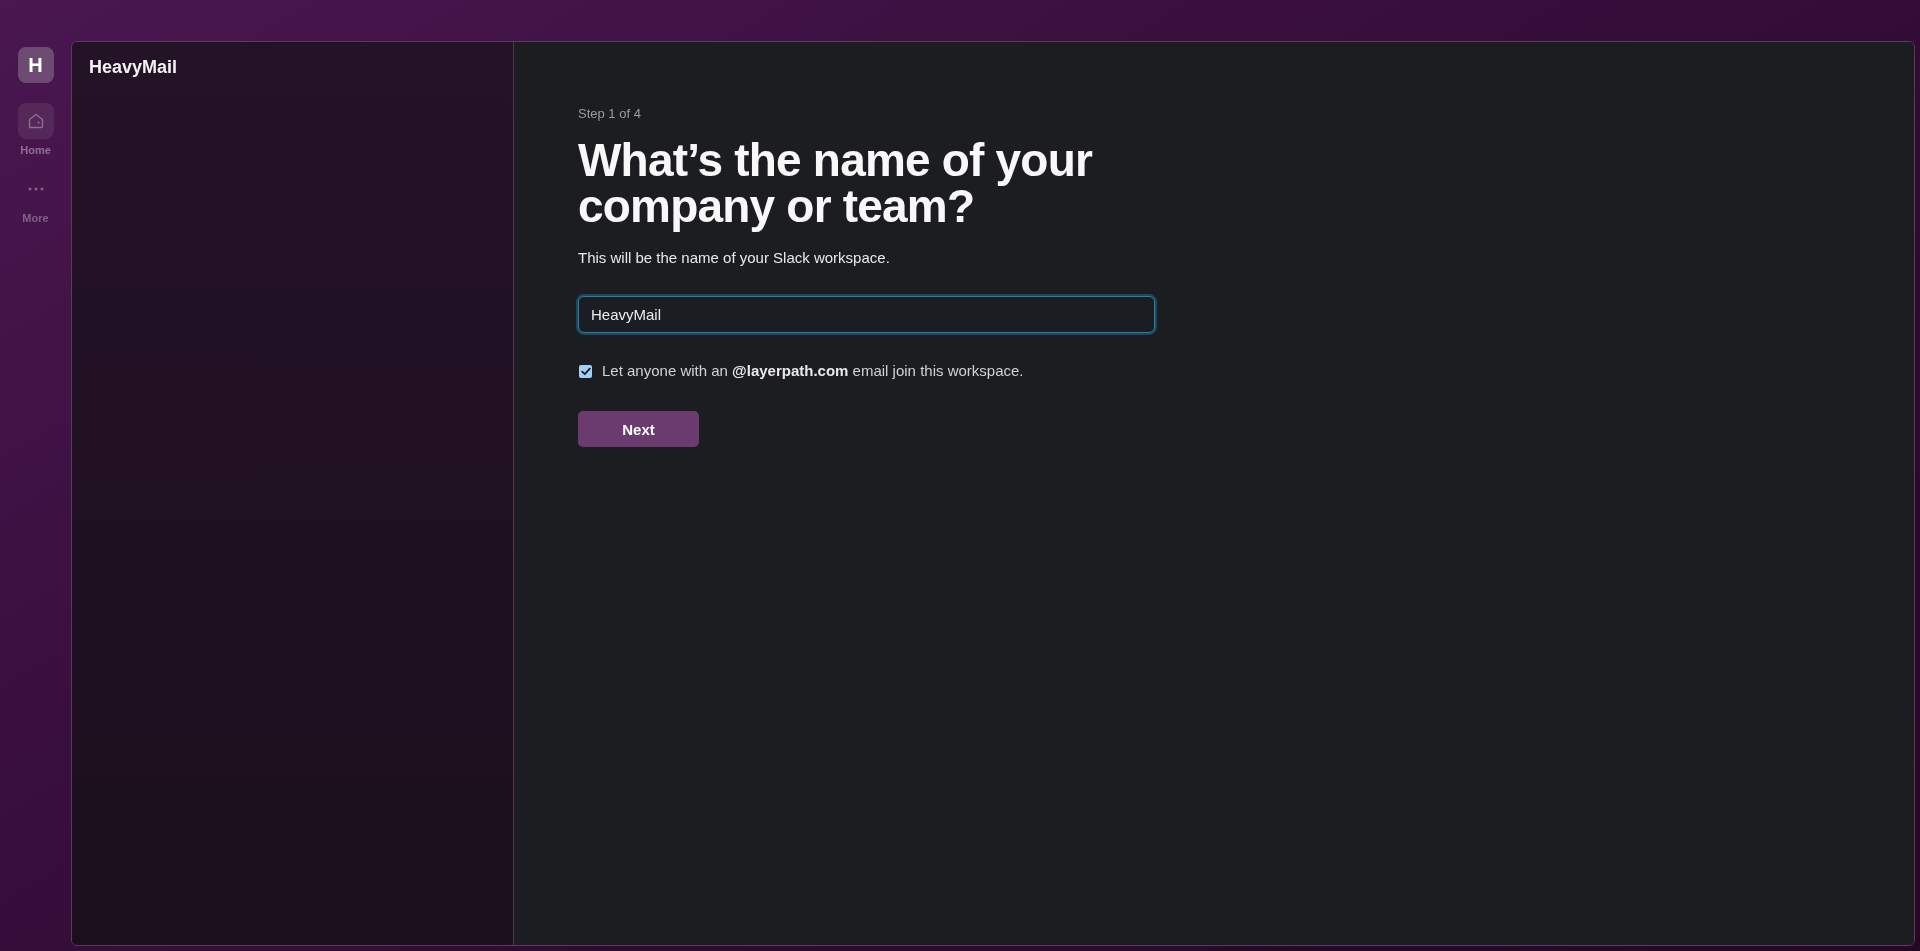  I want to click on workspace-name-field: HeavyMail, so click(866, 314).